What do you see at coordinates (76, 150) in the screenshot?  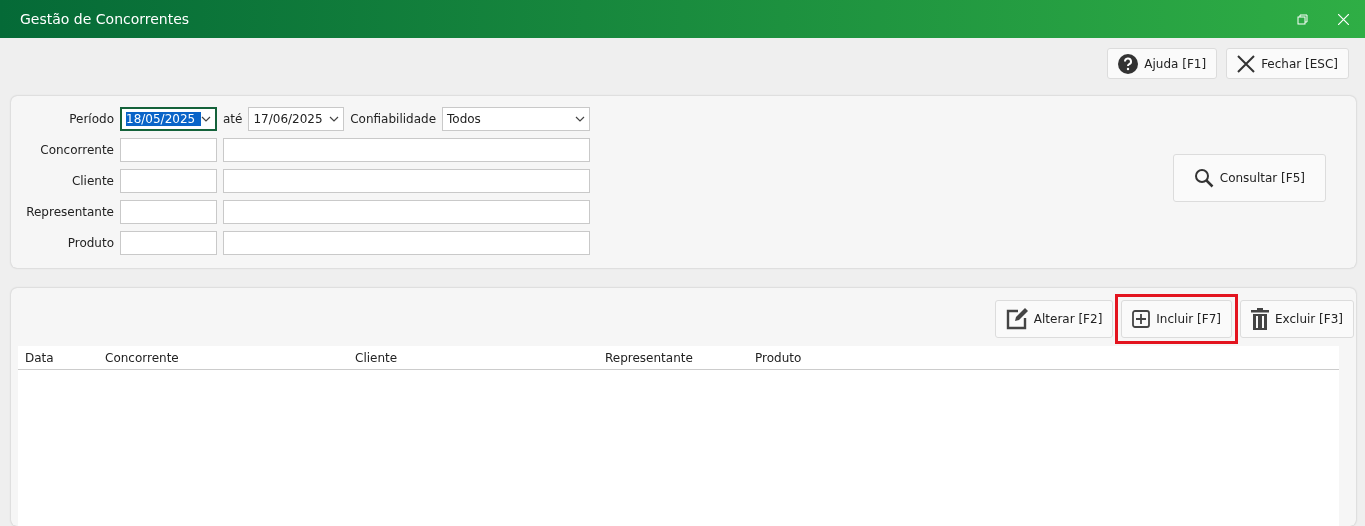 I see `field-label: Concorrente` at bounding box center [76, 150].